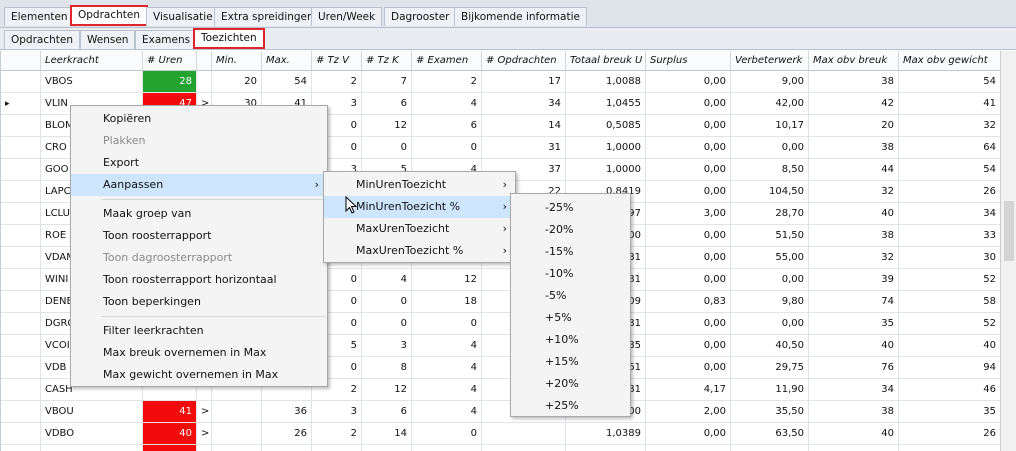 The width and height of the screenshot is (1016, 451). I want to click on percent-option: +15%, so click(570, 362).